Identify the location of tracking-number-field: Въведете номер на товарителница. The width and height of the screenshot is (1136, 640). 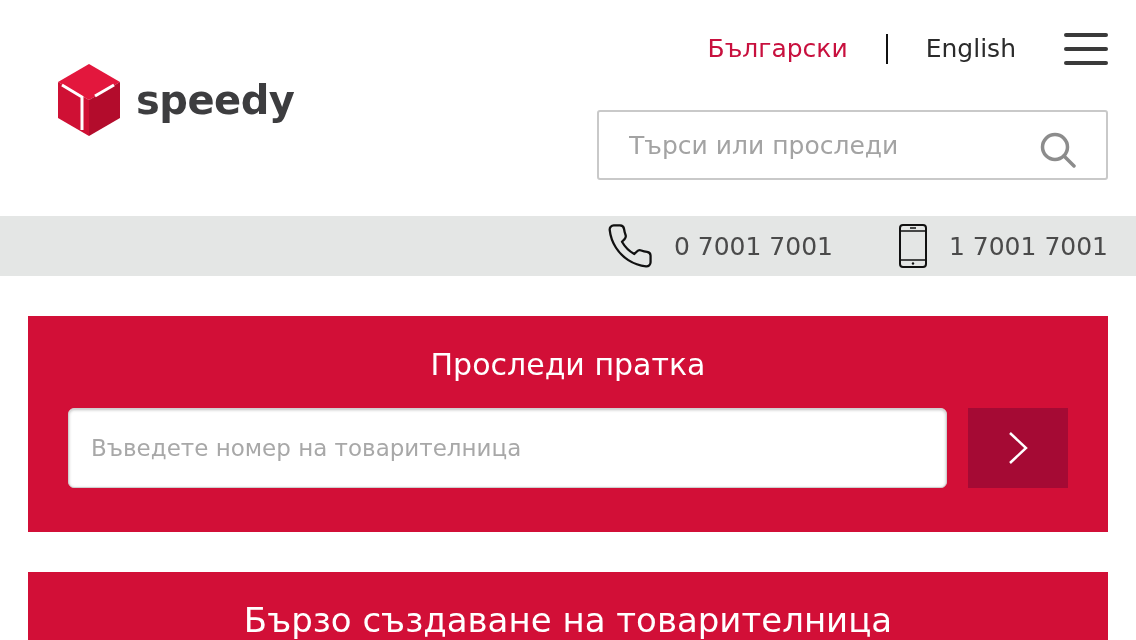
(507, 448).